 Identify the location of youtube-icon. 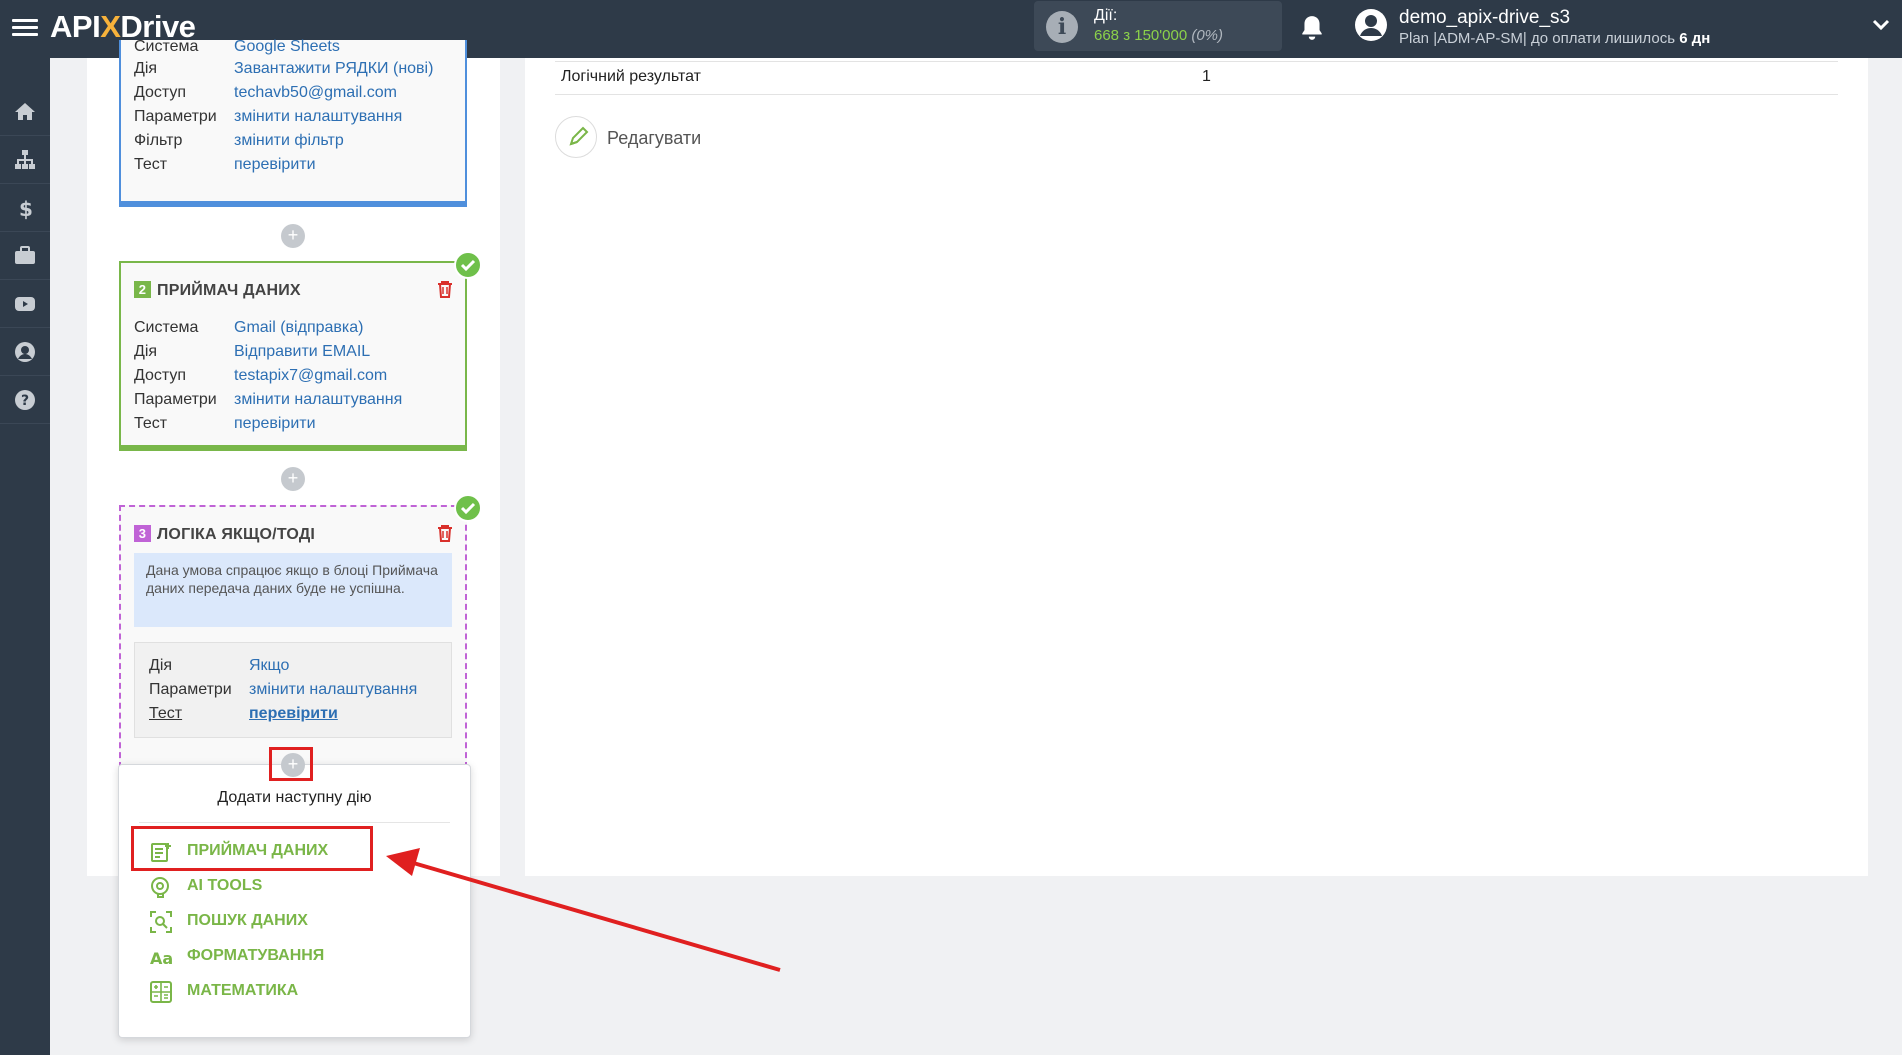
(25, 303).